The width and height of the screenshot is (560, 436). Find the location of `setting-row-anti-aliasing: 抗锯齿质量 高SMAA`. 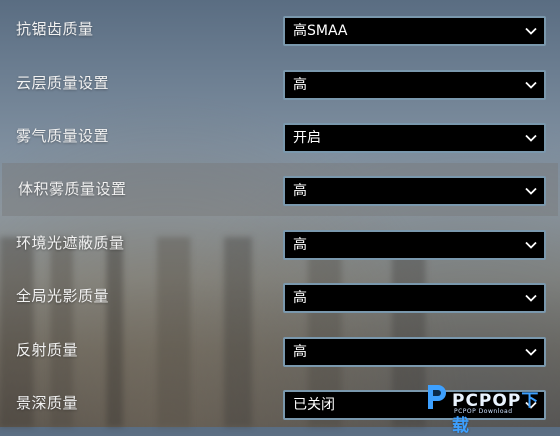

setting-row-anti-aliasing: 抗锯齿质量 高SMAA is located at coordinates (280, 29).